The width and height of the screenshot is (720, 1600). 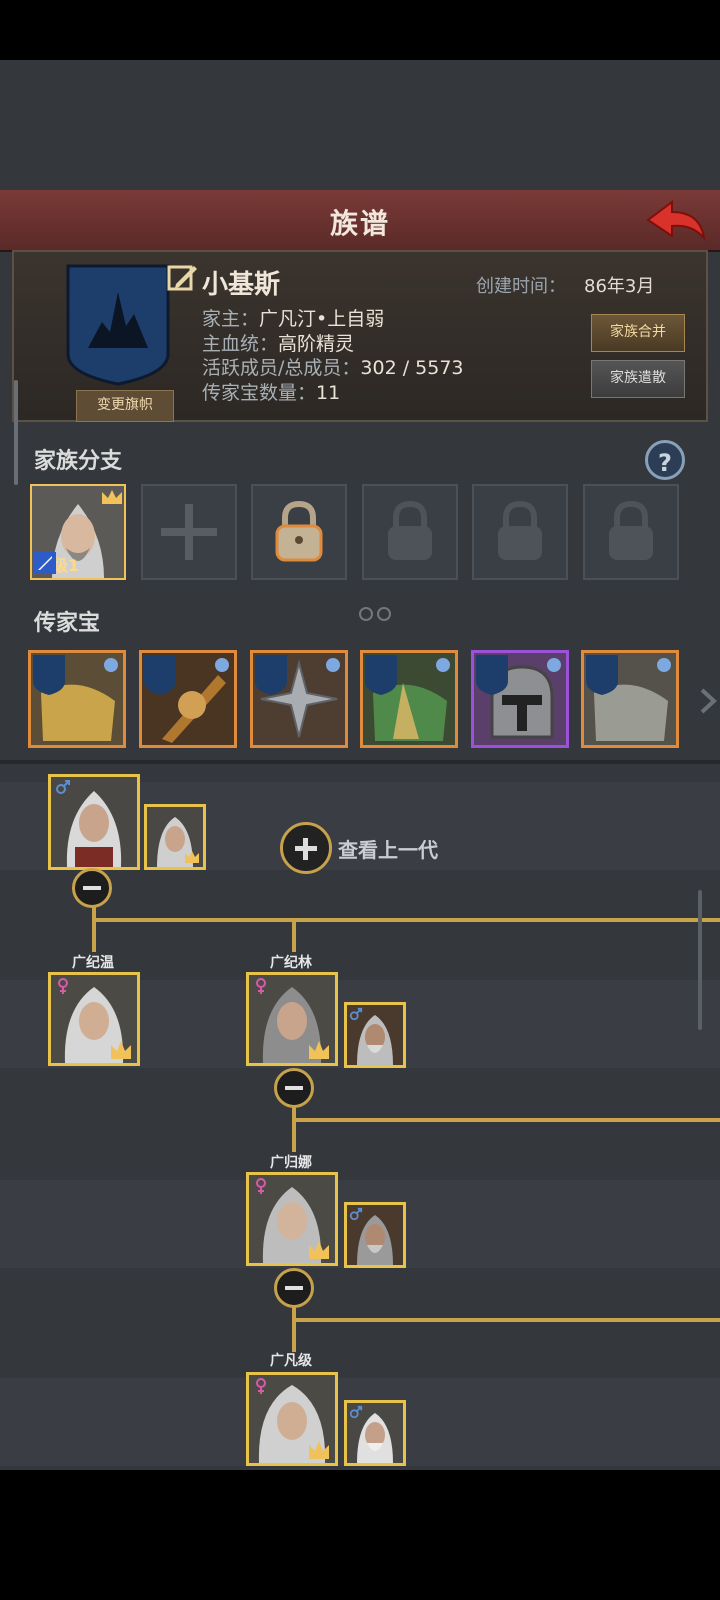 What do you see at coordinates (93, 963) in the screenshot?
I see `member-name: 广纪温` at bounding box center [93, 963].